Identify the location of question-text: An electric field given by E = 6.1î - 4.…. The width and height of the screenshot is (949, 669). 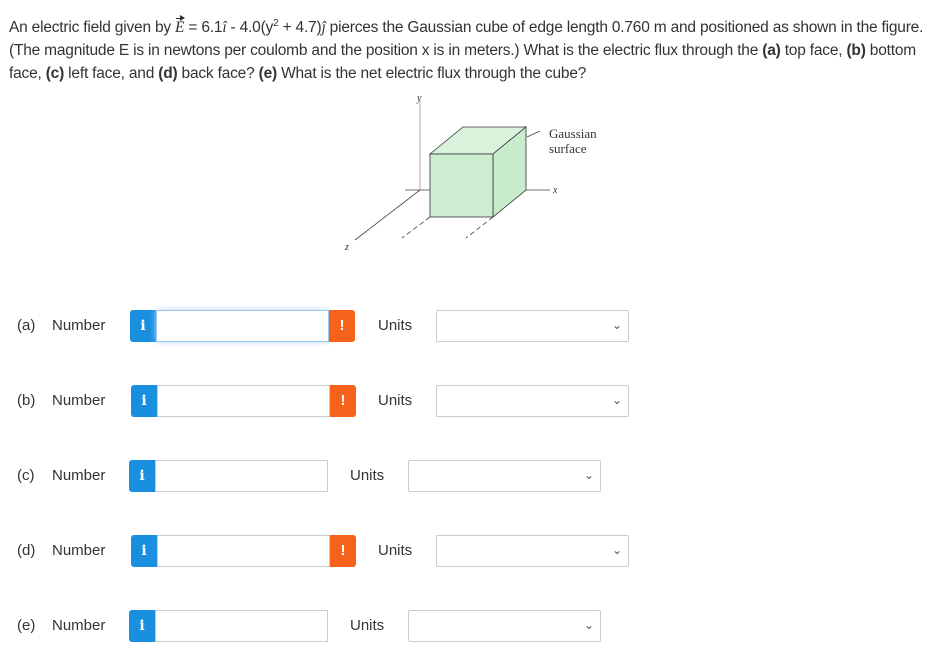
(466, 49).